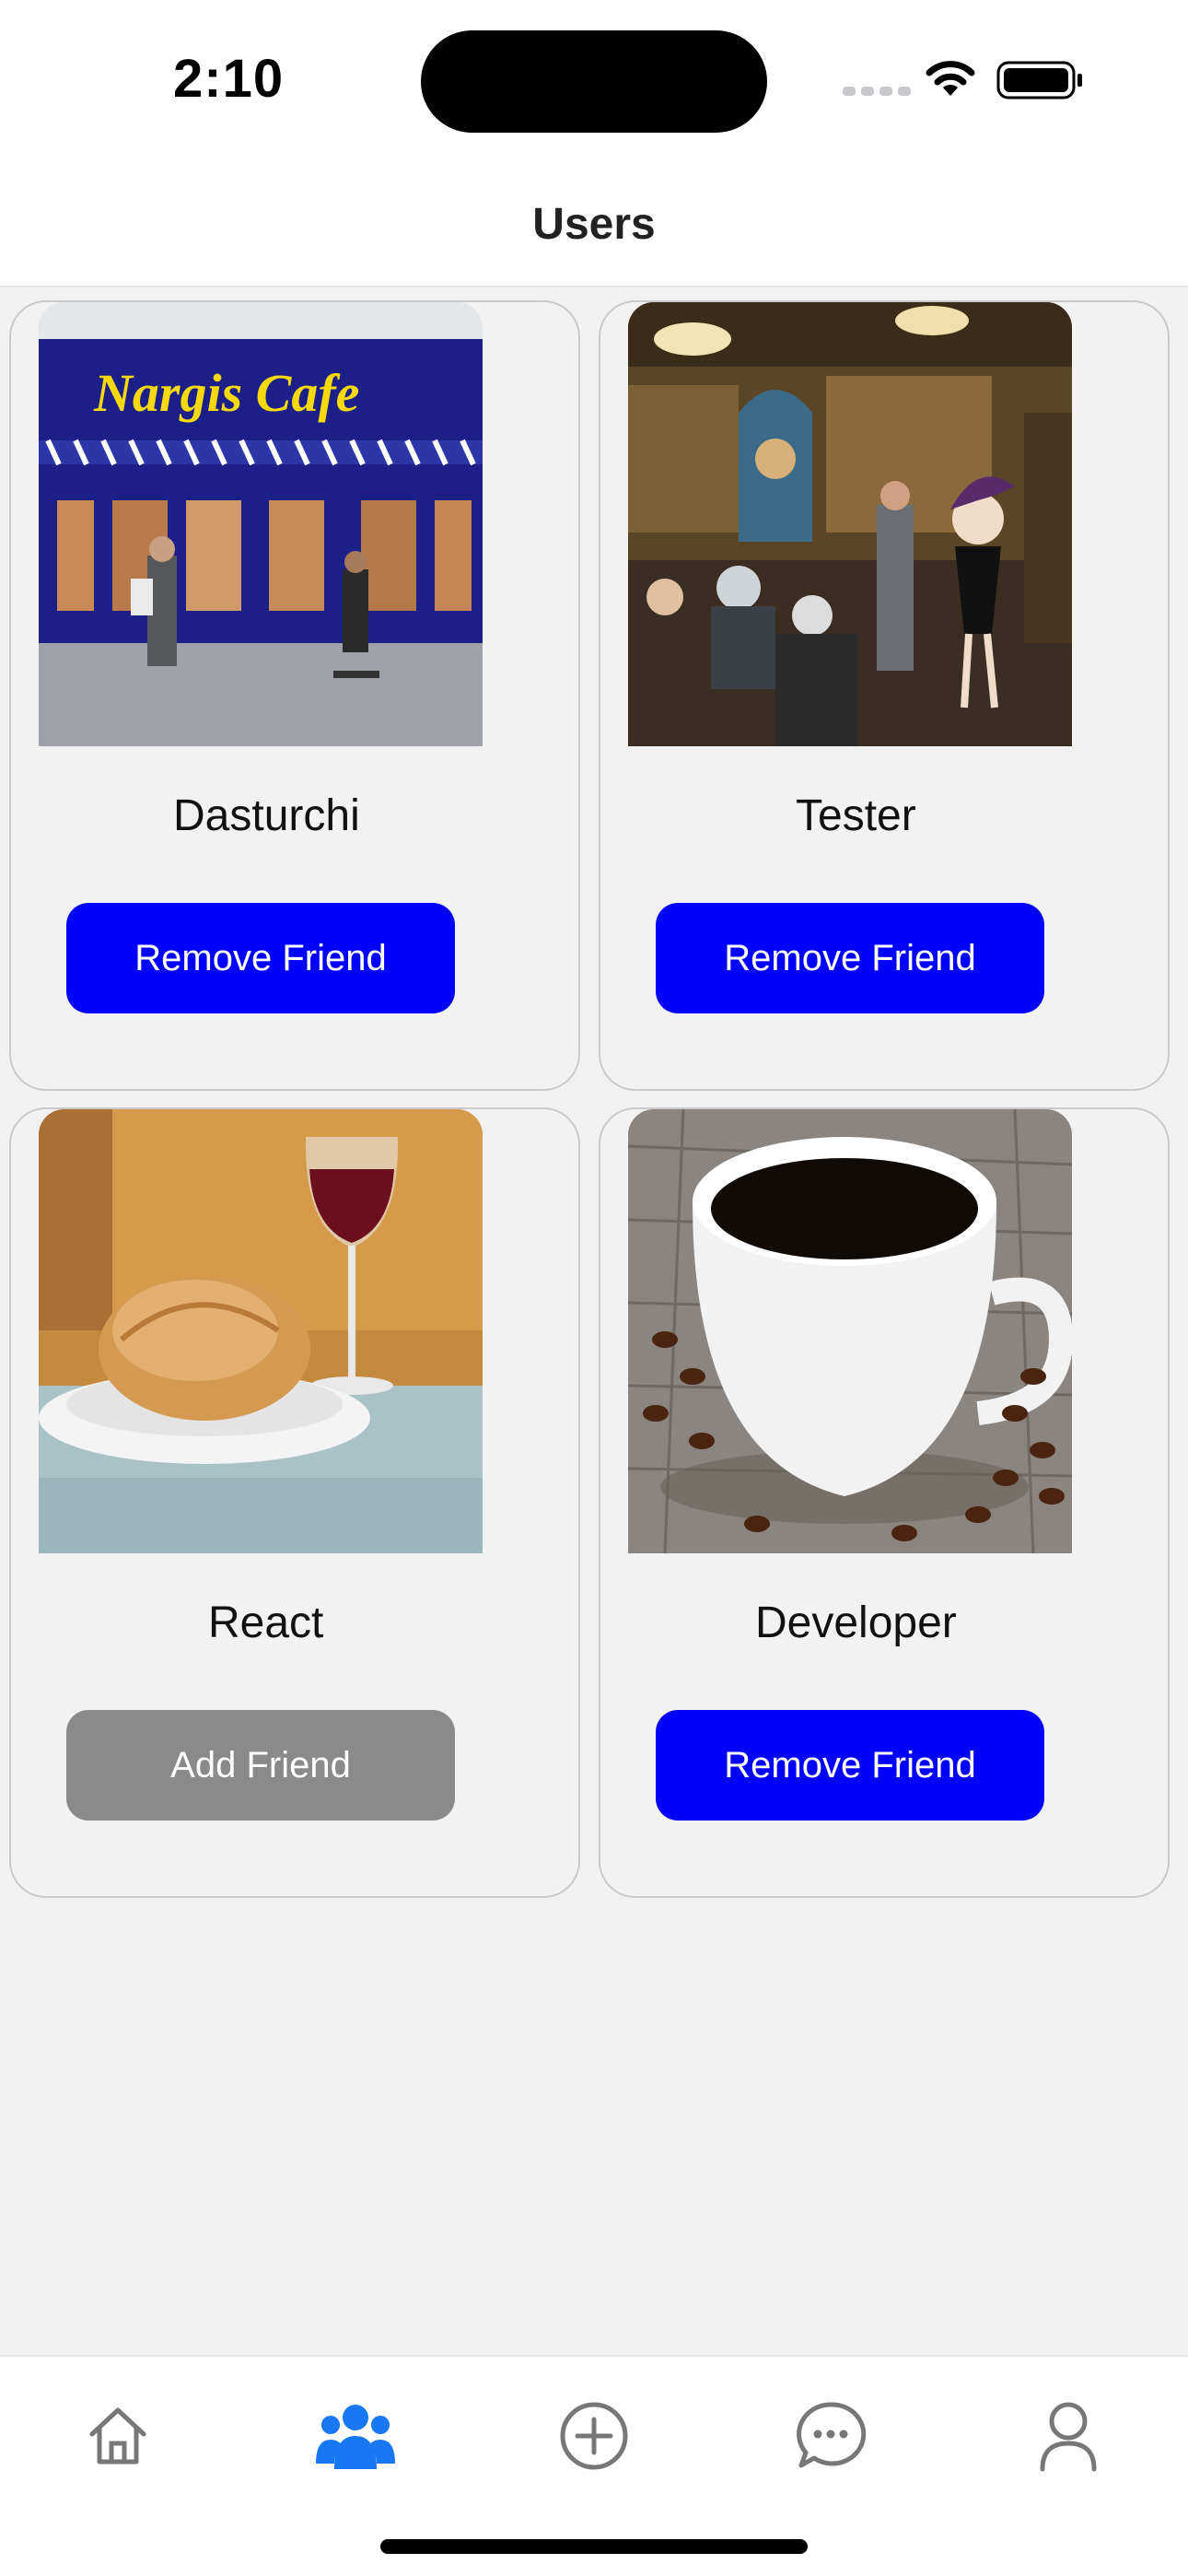  I want to click on user-card: Tester Remove Friend, so click(884, 695).